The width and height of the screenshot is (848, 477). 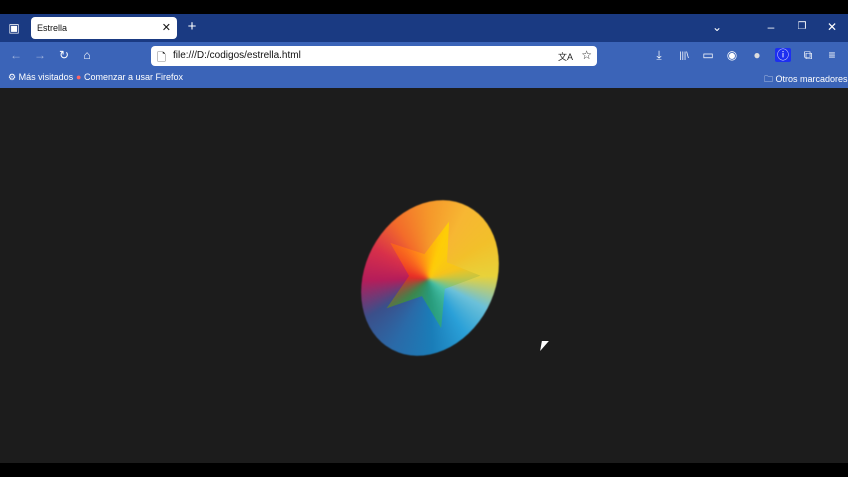 I want to click on tab-estrella: Estrella ✕, so click(x=104, y=28).